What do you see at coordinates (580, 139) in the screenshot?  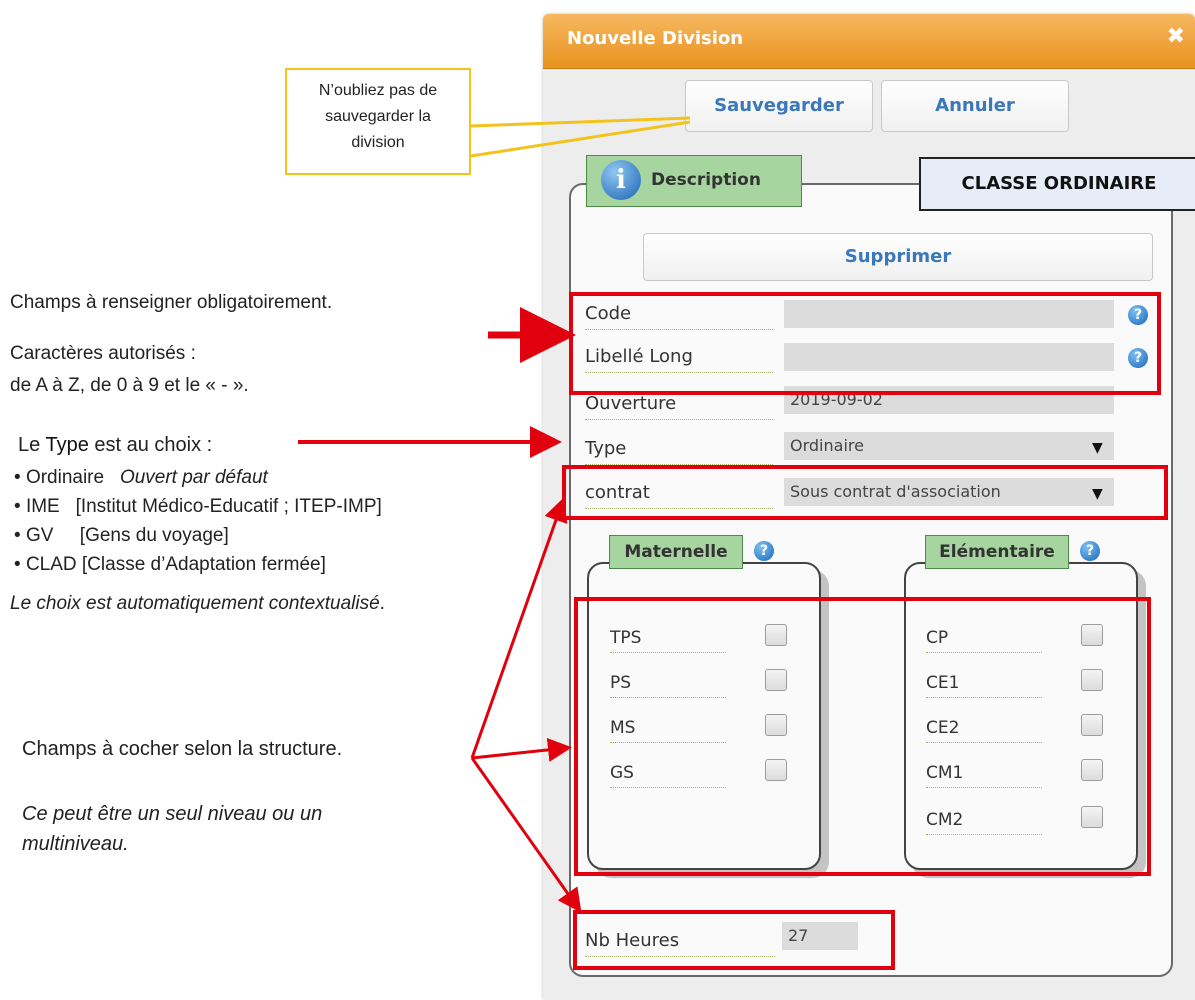 I see `callout-connector-bottom` at bounding box center [580, 139].